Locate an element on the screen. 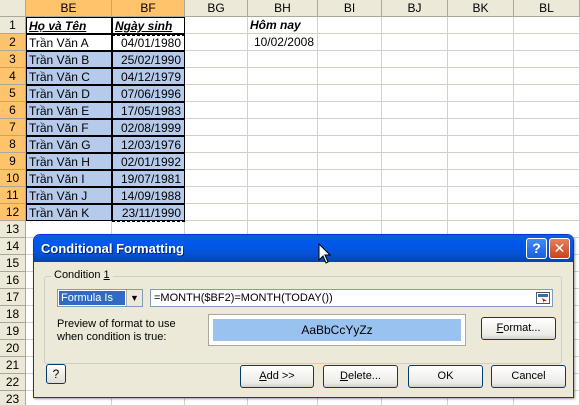 The height and width of the screenshot is (405, 580). cell-bf8: 12/03/1976 is located at coordinates (148, 144).